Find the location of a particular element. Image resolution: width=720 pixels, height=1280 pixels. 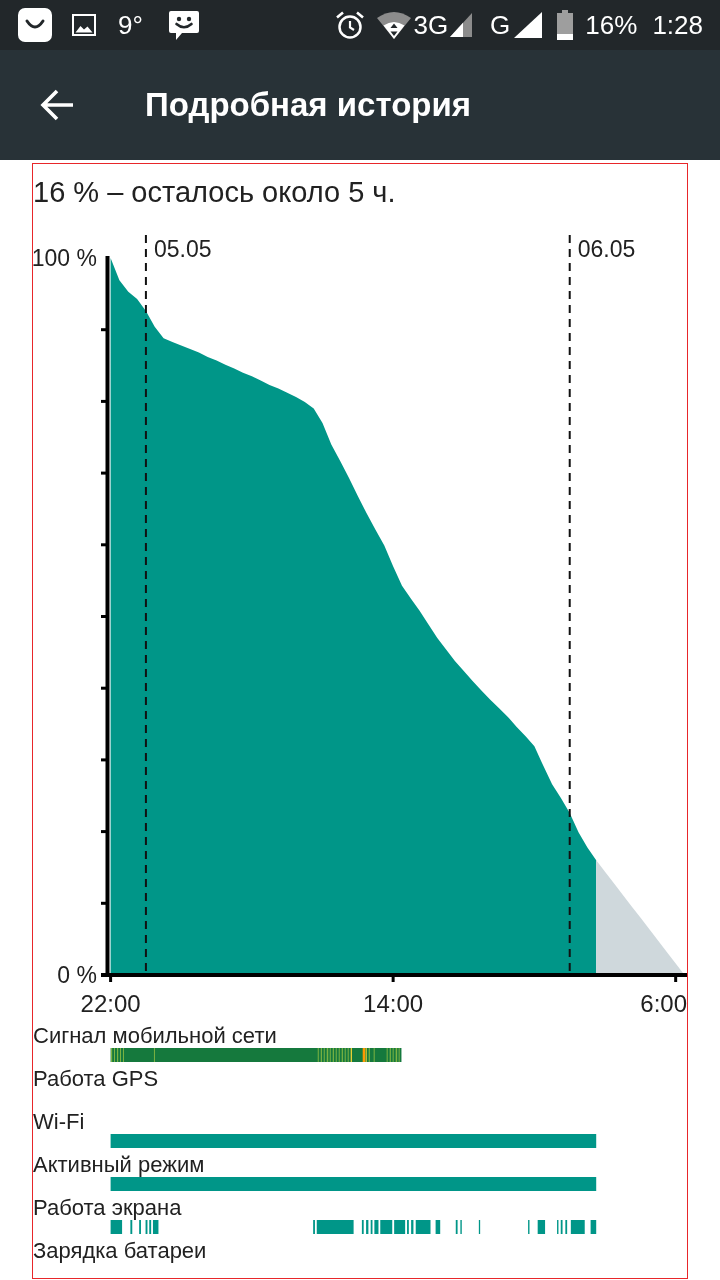

network-type-text: 3G is located at coordinates (431, 25).